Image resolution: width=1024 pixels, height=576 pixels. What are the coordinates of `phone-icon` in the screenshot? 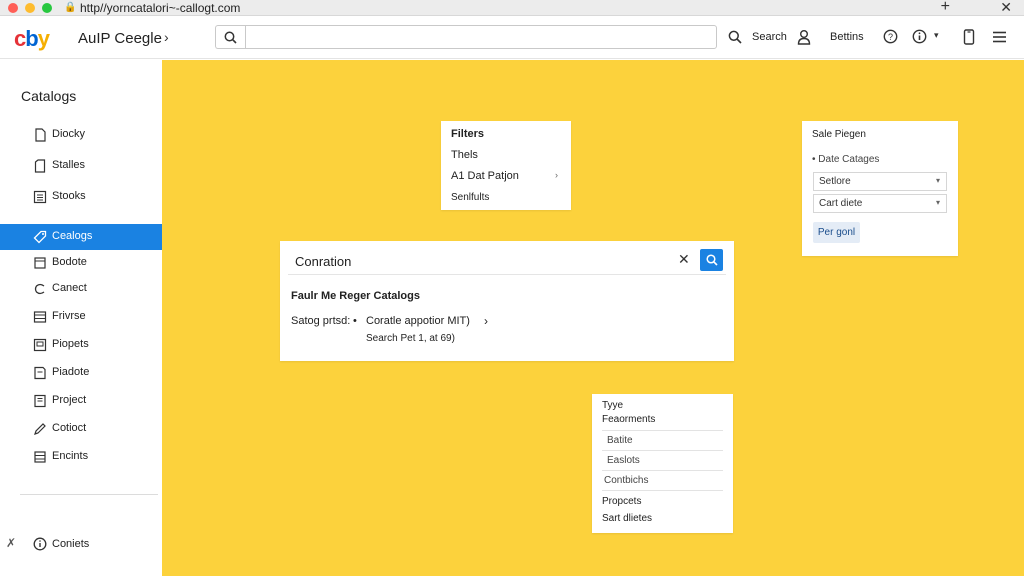 It's located at (969, 37).